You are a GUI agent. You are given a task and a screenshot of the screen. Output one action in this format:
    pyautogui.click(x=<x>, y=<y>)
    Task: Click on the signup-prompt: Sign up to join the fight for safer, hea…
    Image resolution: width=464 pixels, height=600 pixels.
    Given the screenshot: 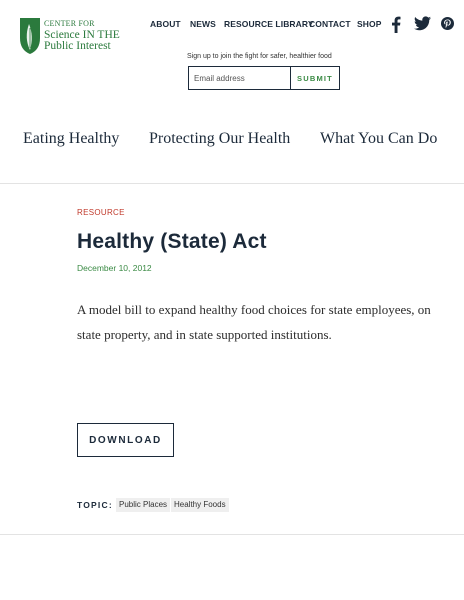 What is the action you would take?
    pyautogui.click(x=259, y=56)
    